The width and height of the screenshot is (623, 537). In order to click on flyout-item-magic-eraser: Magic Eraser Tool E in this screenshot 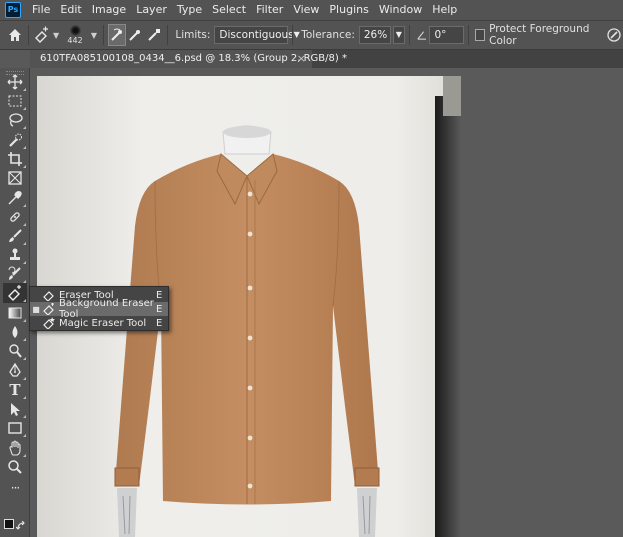, I will do `click(99, 323)`.